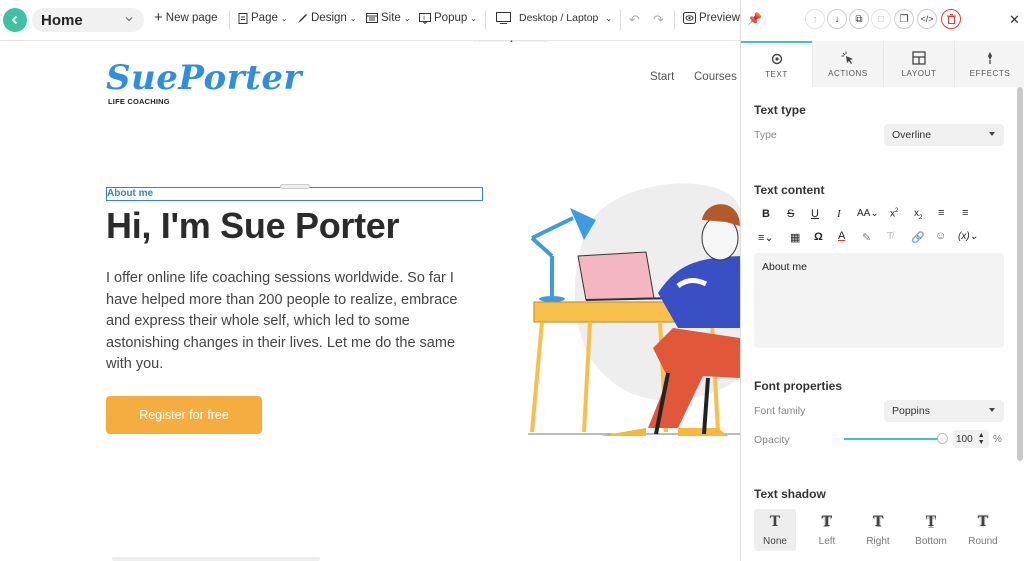 This screenshot has width=1024, height=561. What do you see at coordinates (940, 236) in the screenshot?
I see `emoji-icon: ☺` at bounding box center [940, 236].